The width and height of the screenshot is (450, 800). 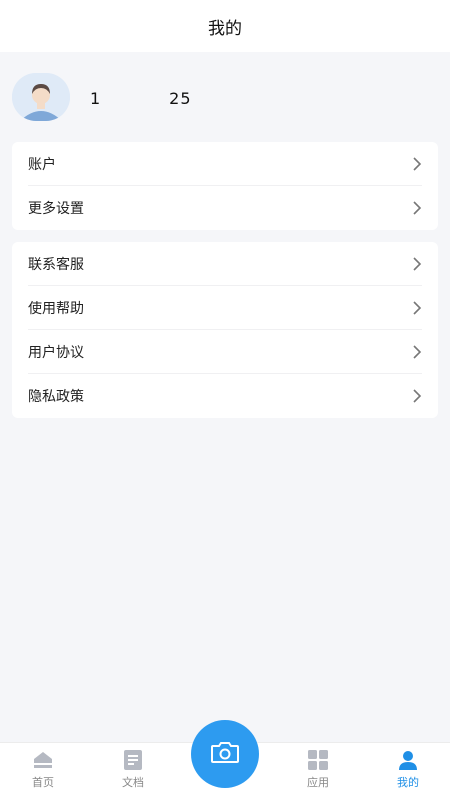 What do you see at coordinates (42, 164) in the screenshot?
I see `menu-item-label: 账户` at bounding box center [42, 164].